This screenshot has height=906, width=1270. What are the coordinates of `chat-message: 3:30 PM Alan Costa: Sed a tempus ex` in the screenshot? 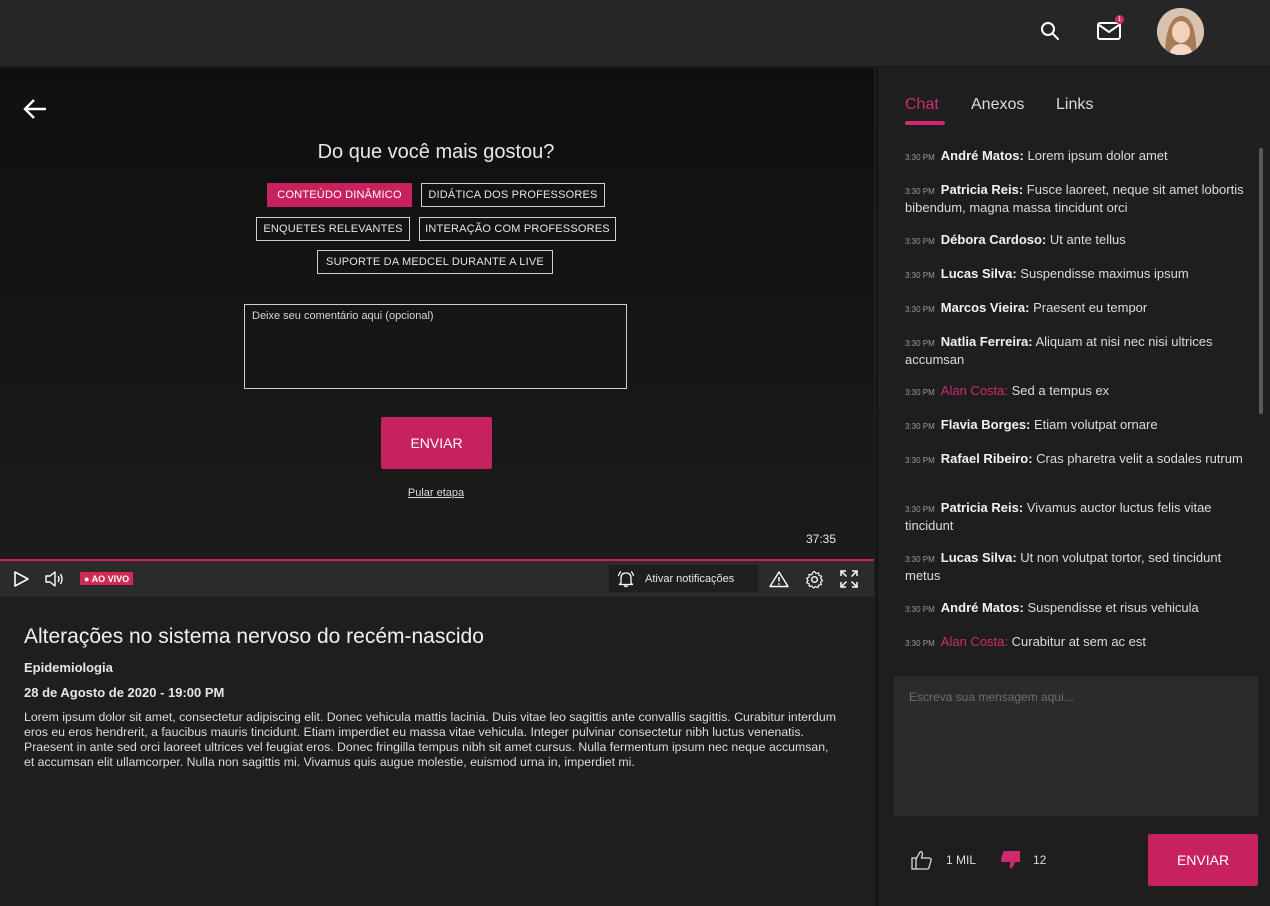 It's located at (1075, 392).